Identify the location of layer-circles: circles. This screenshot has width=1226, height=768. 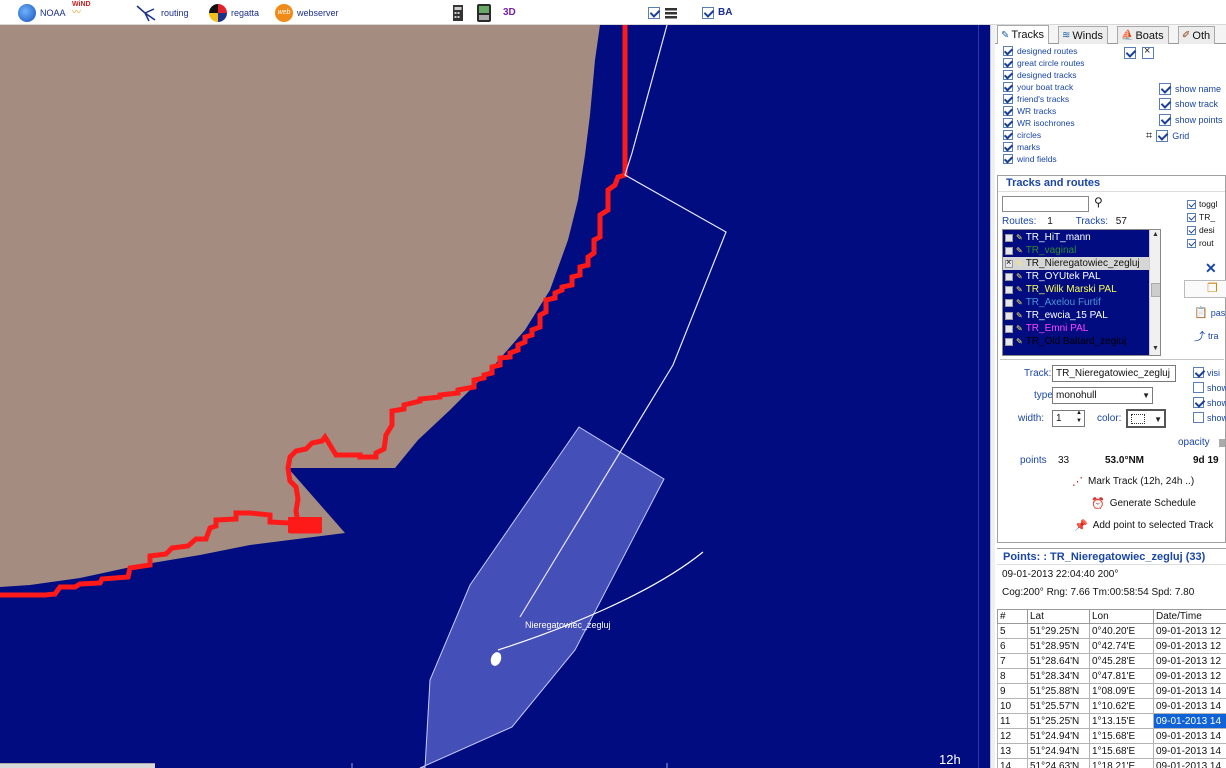
(1022, 135).